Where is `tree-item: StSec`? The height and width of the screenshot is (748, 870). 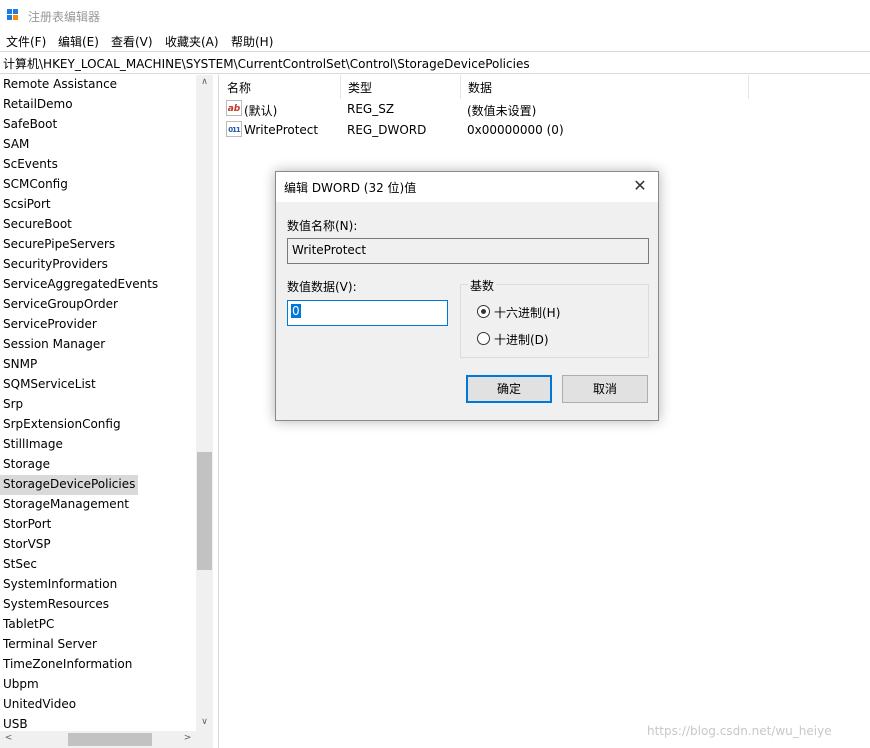 tree-item: StSec is located at coordinates (20, 565).